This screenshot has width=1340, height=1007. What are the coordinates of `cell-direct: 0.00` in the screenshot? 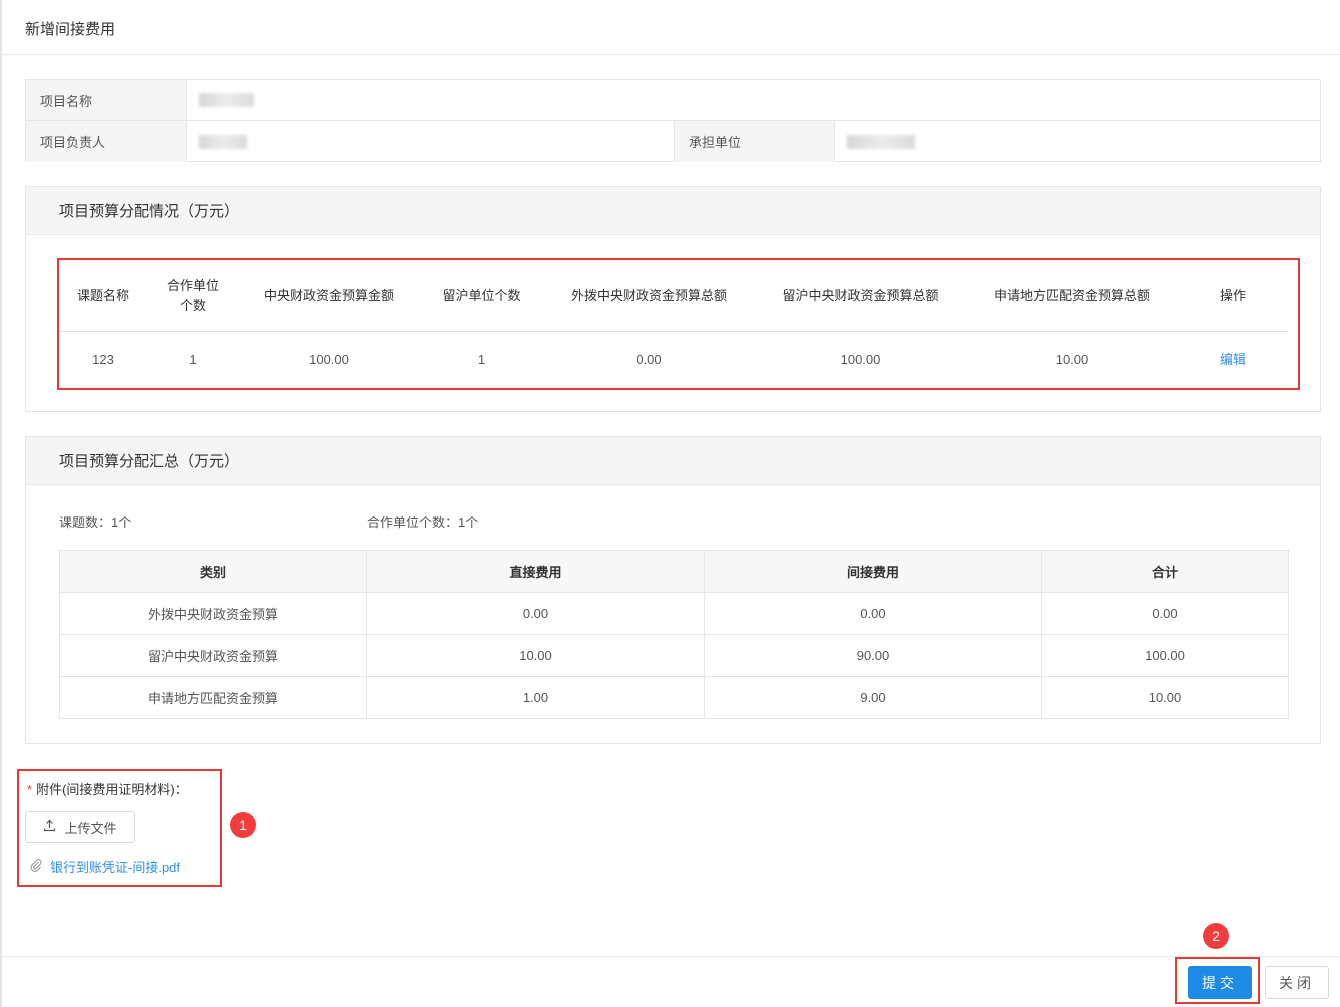 It's located at (535, 613).